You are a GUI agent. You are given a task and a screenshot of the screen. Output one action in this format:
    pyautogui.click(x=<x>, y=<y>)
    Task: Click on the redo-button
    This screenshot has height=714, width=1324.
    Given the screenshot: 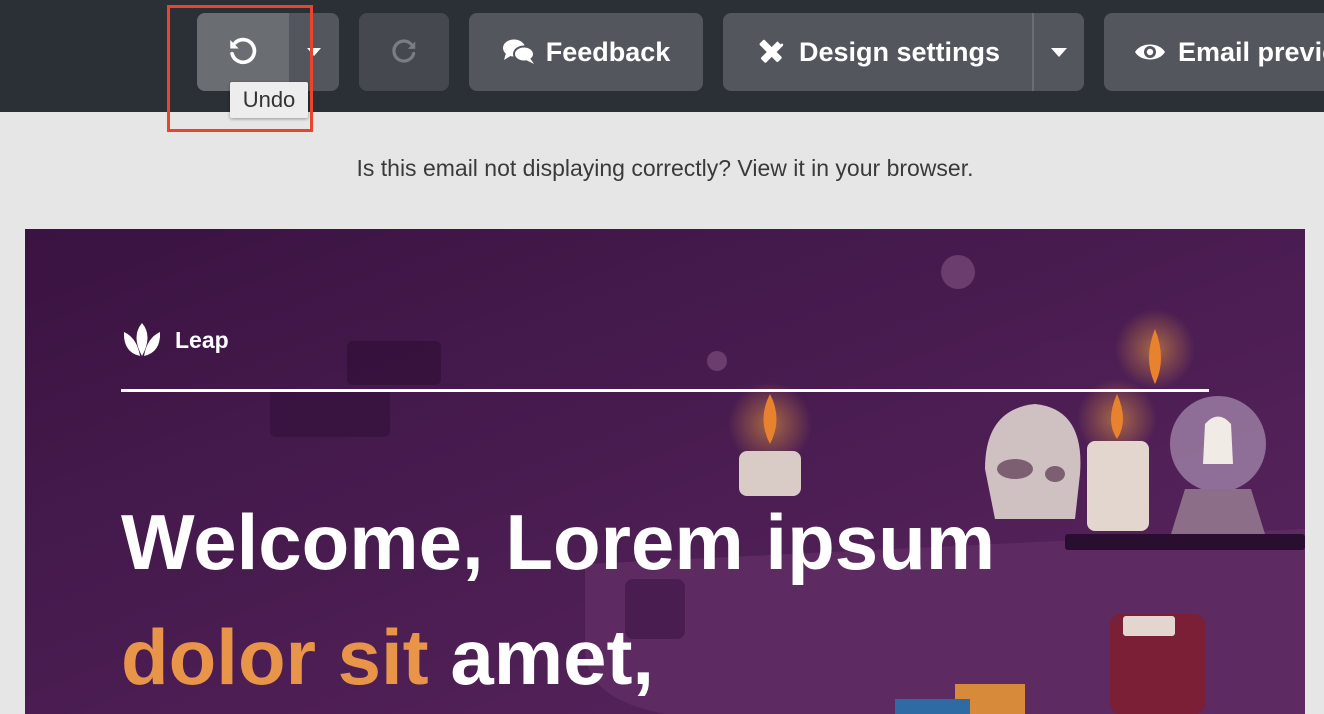 What is the action you would take?
    pyautogui.click(x=404, y=52)
    